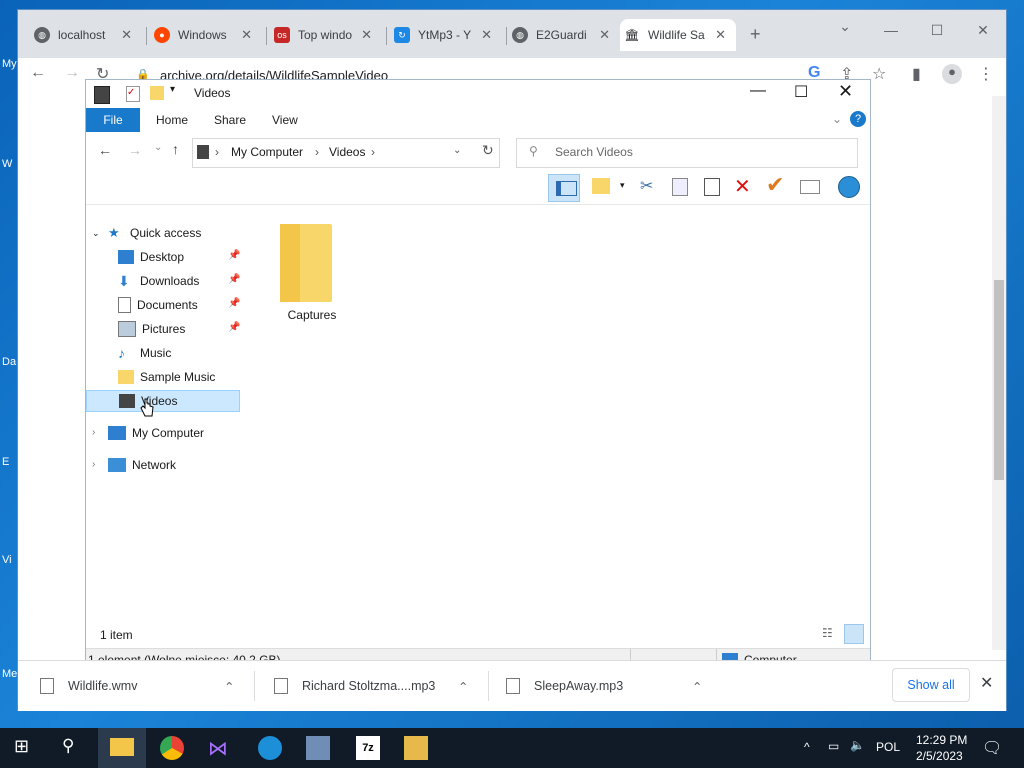  I want to click on language-indicator: POL, so click(888, 747).